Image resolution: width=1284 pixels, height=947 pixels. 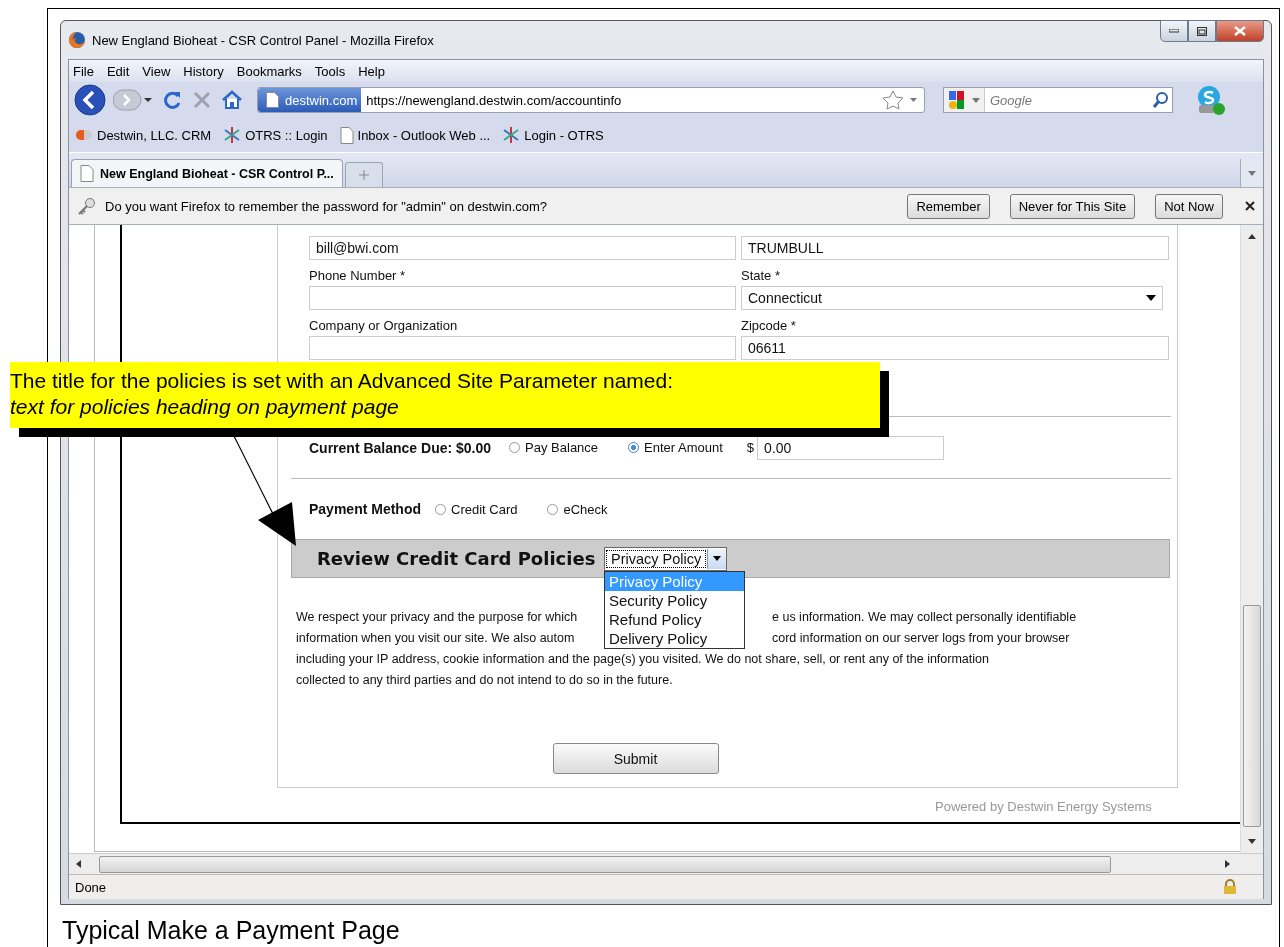 What do you see at coordinates (585, 509) in the screenshot?
I see `radio-label: eCheck` at bounding box center [585, 509].